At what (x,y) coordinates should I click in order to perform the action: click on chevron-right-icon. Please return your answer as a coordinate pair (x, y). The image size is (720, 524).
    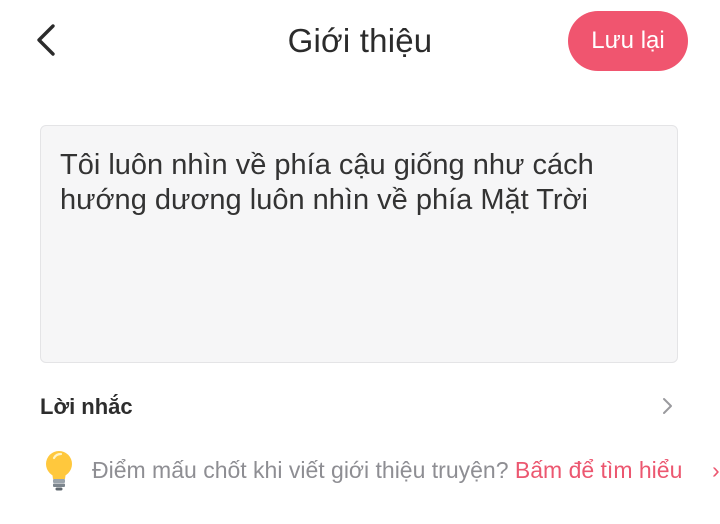
    Looking at the image, I should click on (667, 406).